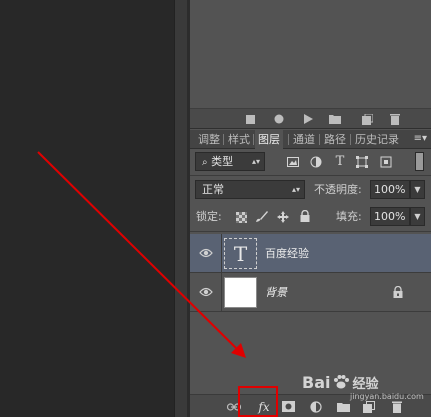 The image size is (431, 417). I want to click on fill-input: 100%, so click(390, 216).